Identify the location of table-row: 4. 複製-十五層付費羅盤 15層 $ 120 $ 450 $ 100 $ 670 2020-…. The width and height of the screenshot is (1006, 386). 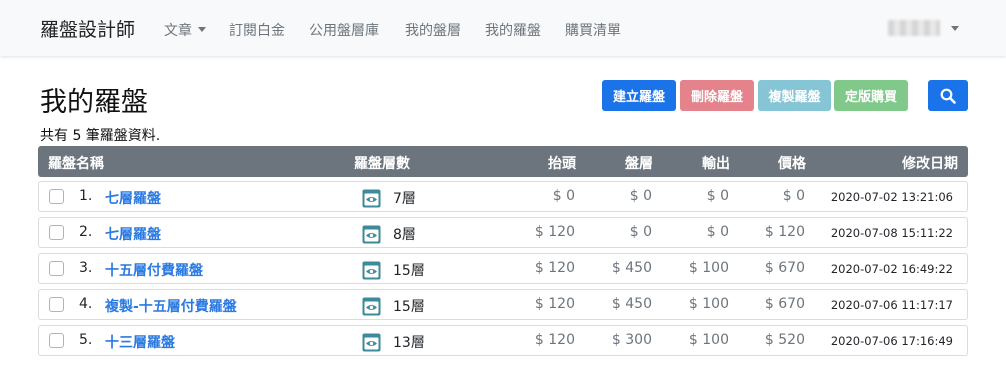
(503, 304).